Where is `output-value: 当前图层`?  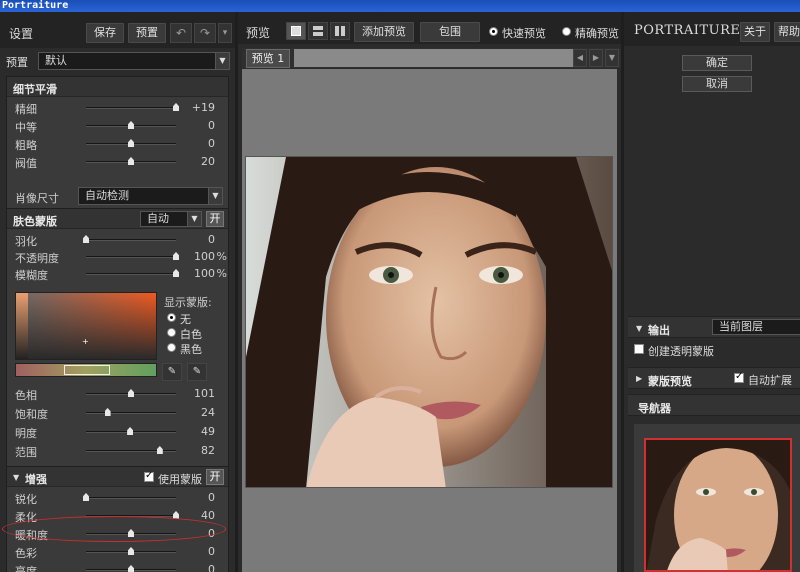 output-value: 当前图层 is located at coordinates (741, 326).